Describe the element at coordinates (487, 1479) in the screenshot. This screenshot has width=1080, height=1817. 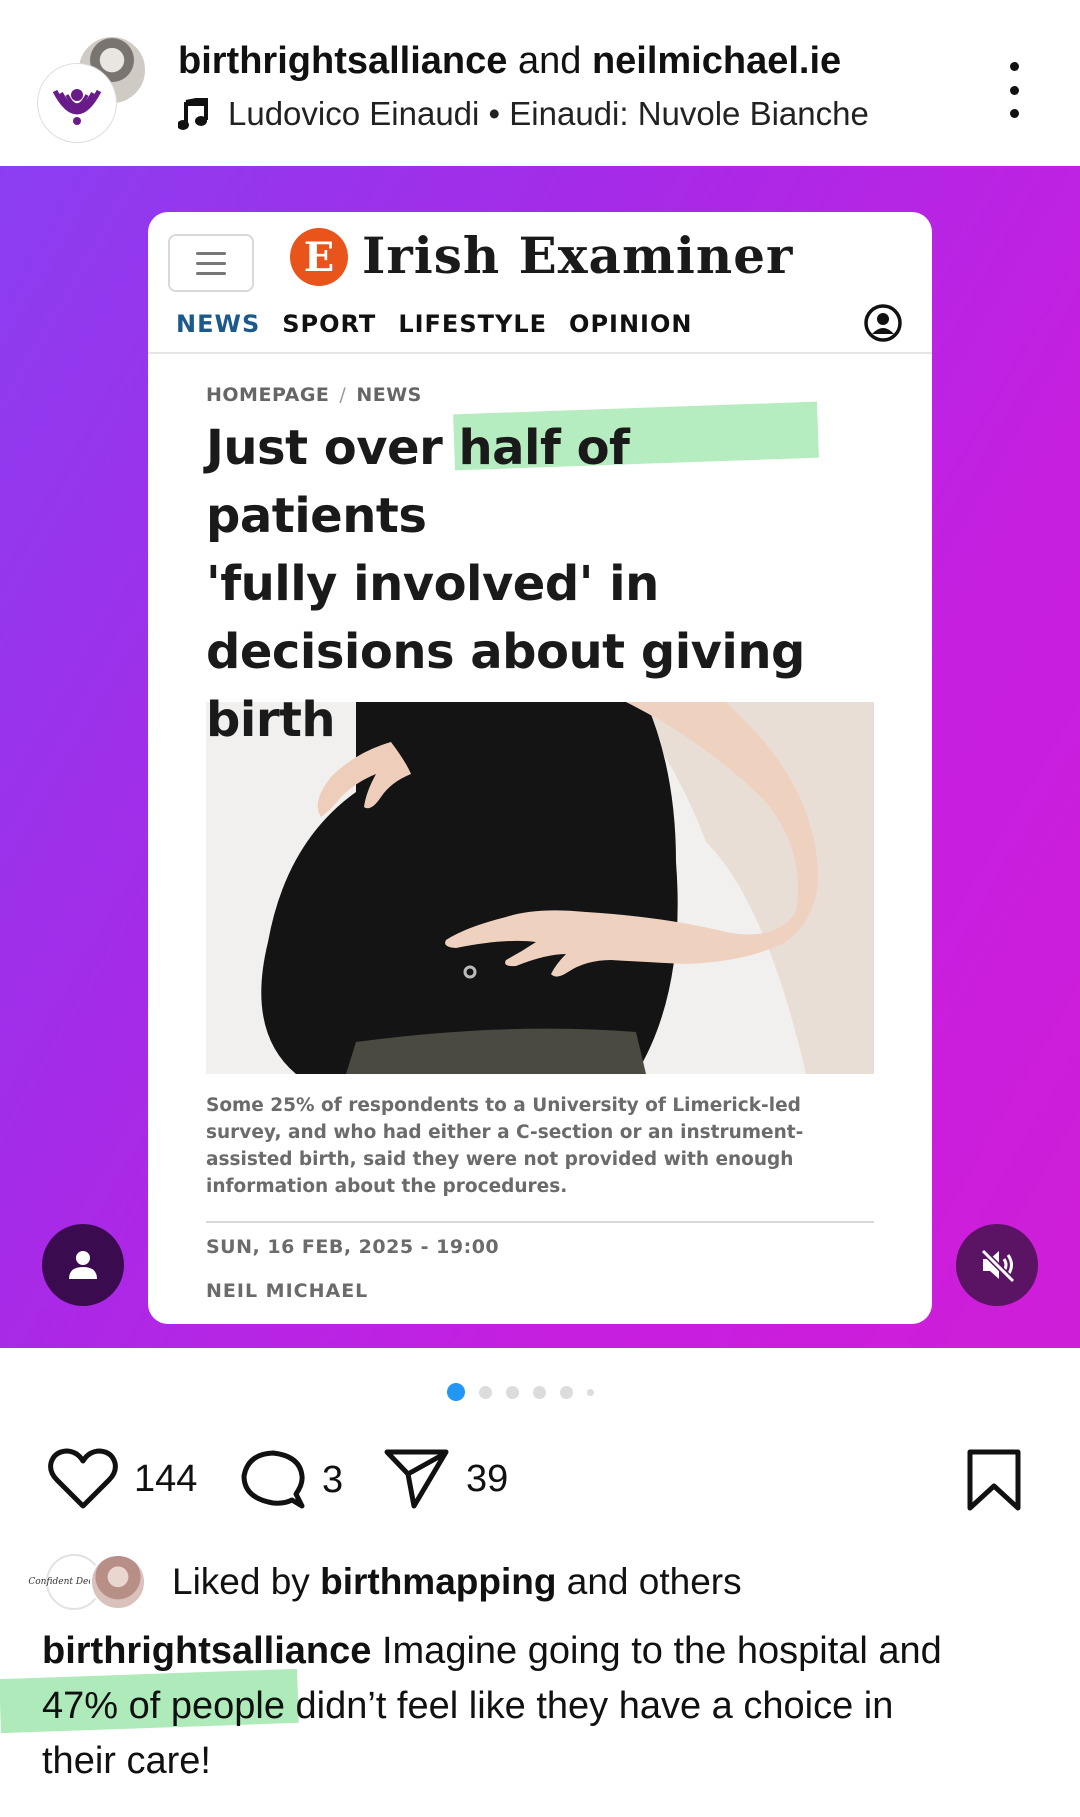
I see `share-count: 39` at that location.